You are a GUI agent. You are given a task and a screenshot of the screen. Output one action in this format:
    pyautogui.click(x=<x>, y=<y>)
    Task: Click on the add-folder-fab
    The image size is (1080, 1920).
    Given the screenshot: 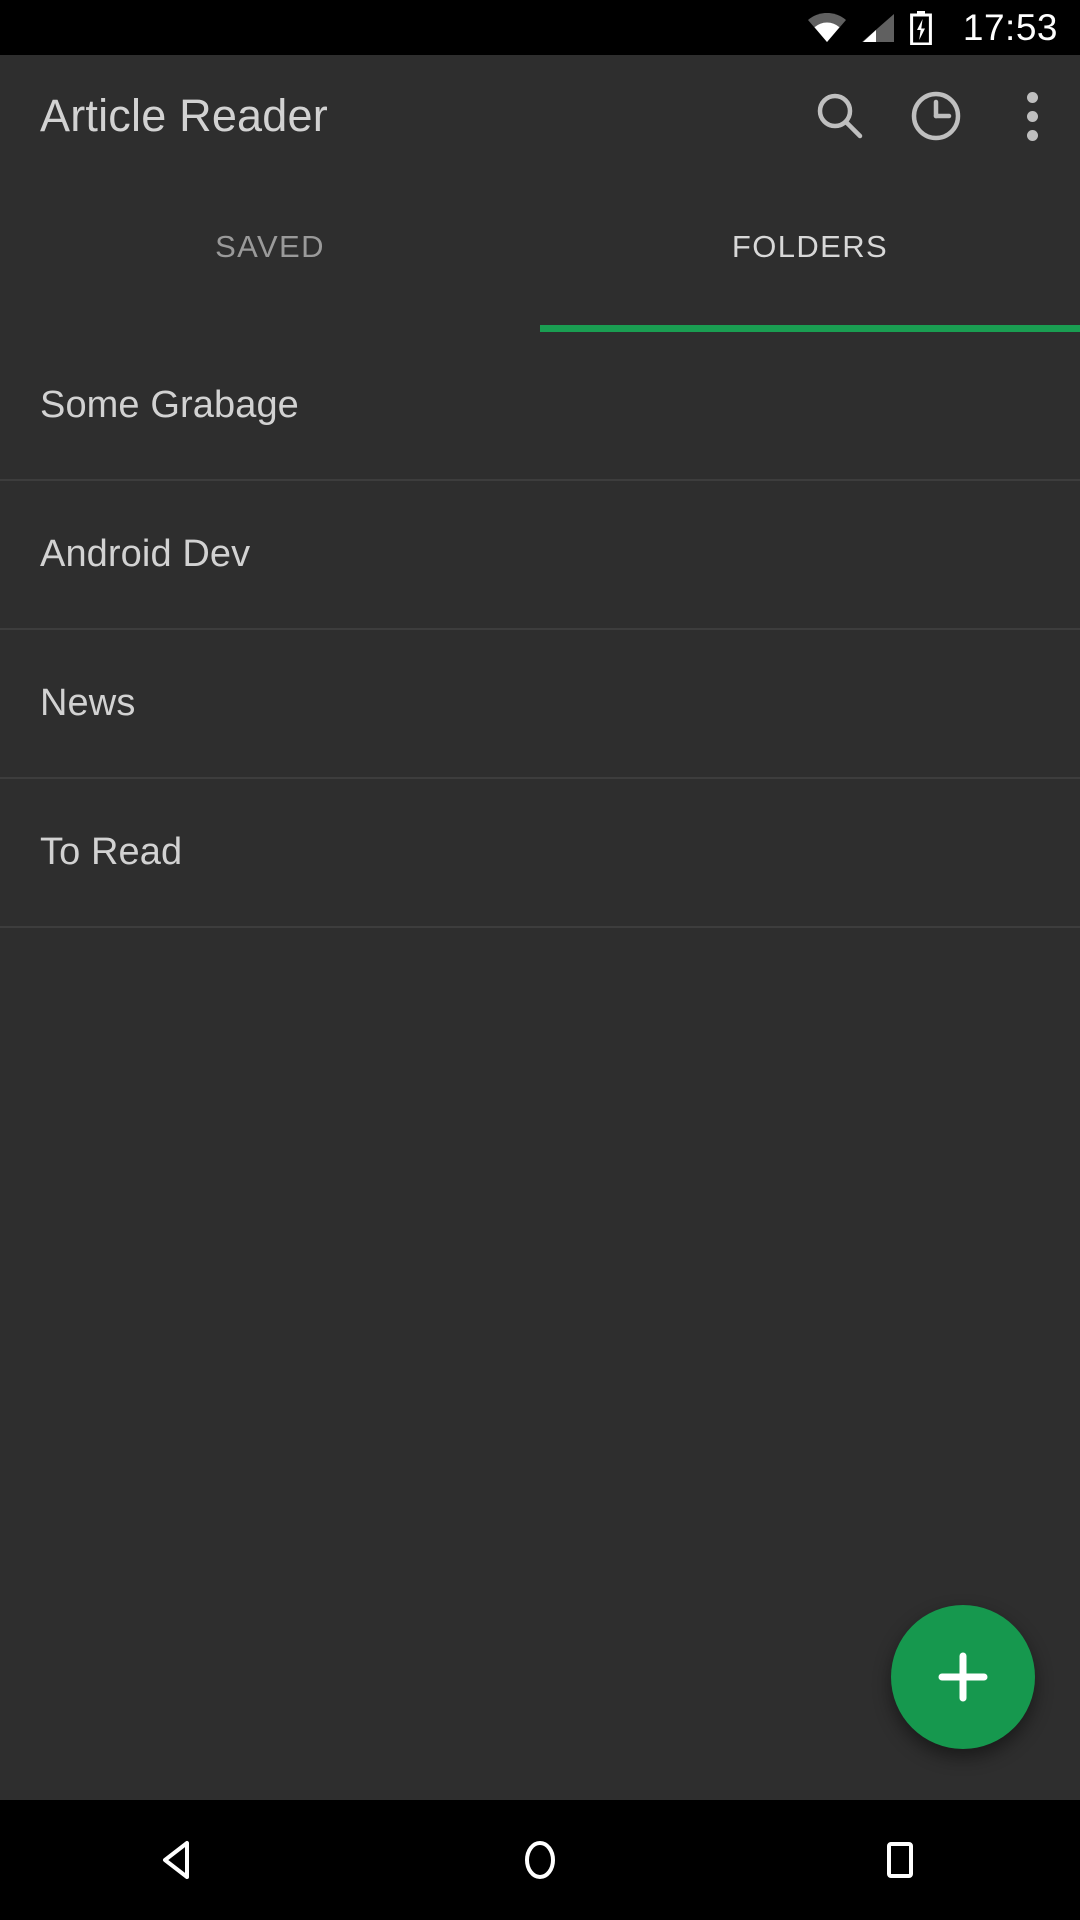 What is the action you would take?
    pyautogui.click(x=963, y=1677)
    